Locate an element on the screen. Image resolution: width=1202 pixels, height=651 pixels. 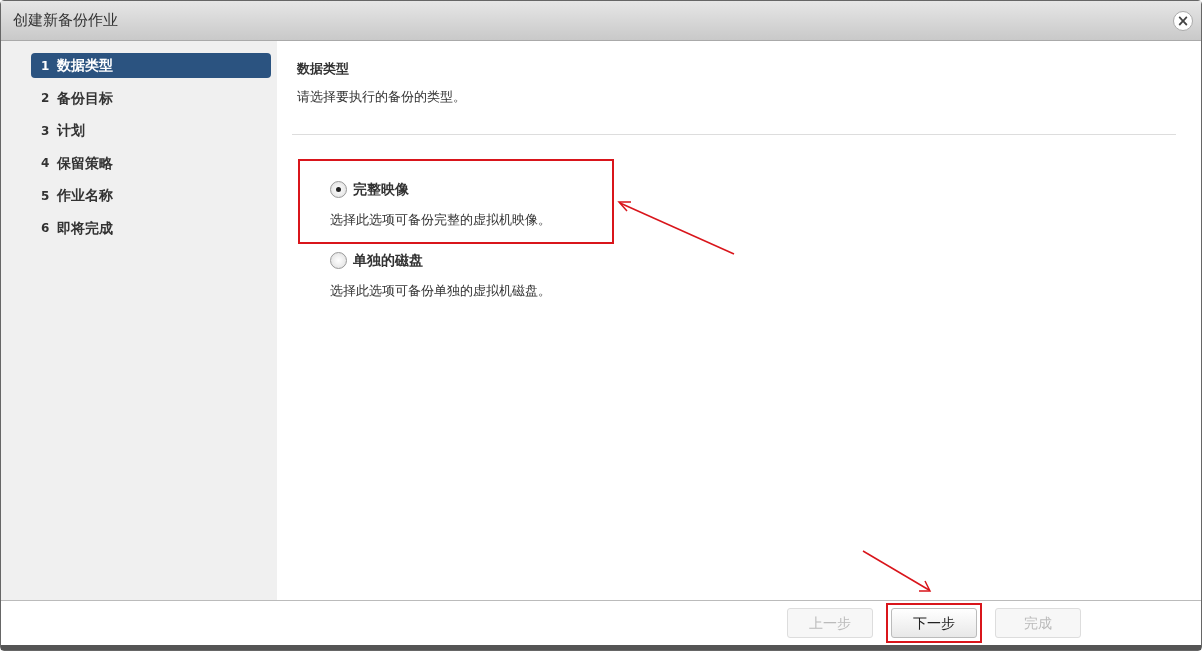
option-description: 选择此选项可备份完整的虚拟机映像。 is located at coordinates (441, 220).